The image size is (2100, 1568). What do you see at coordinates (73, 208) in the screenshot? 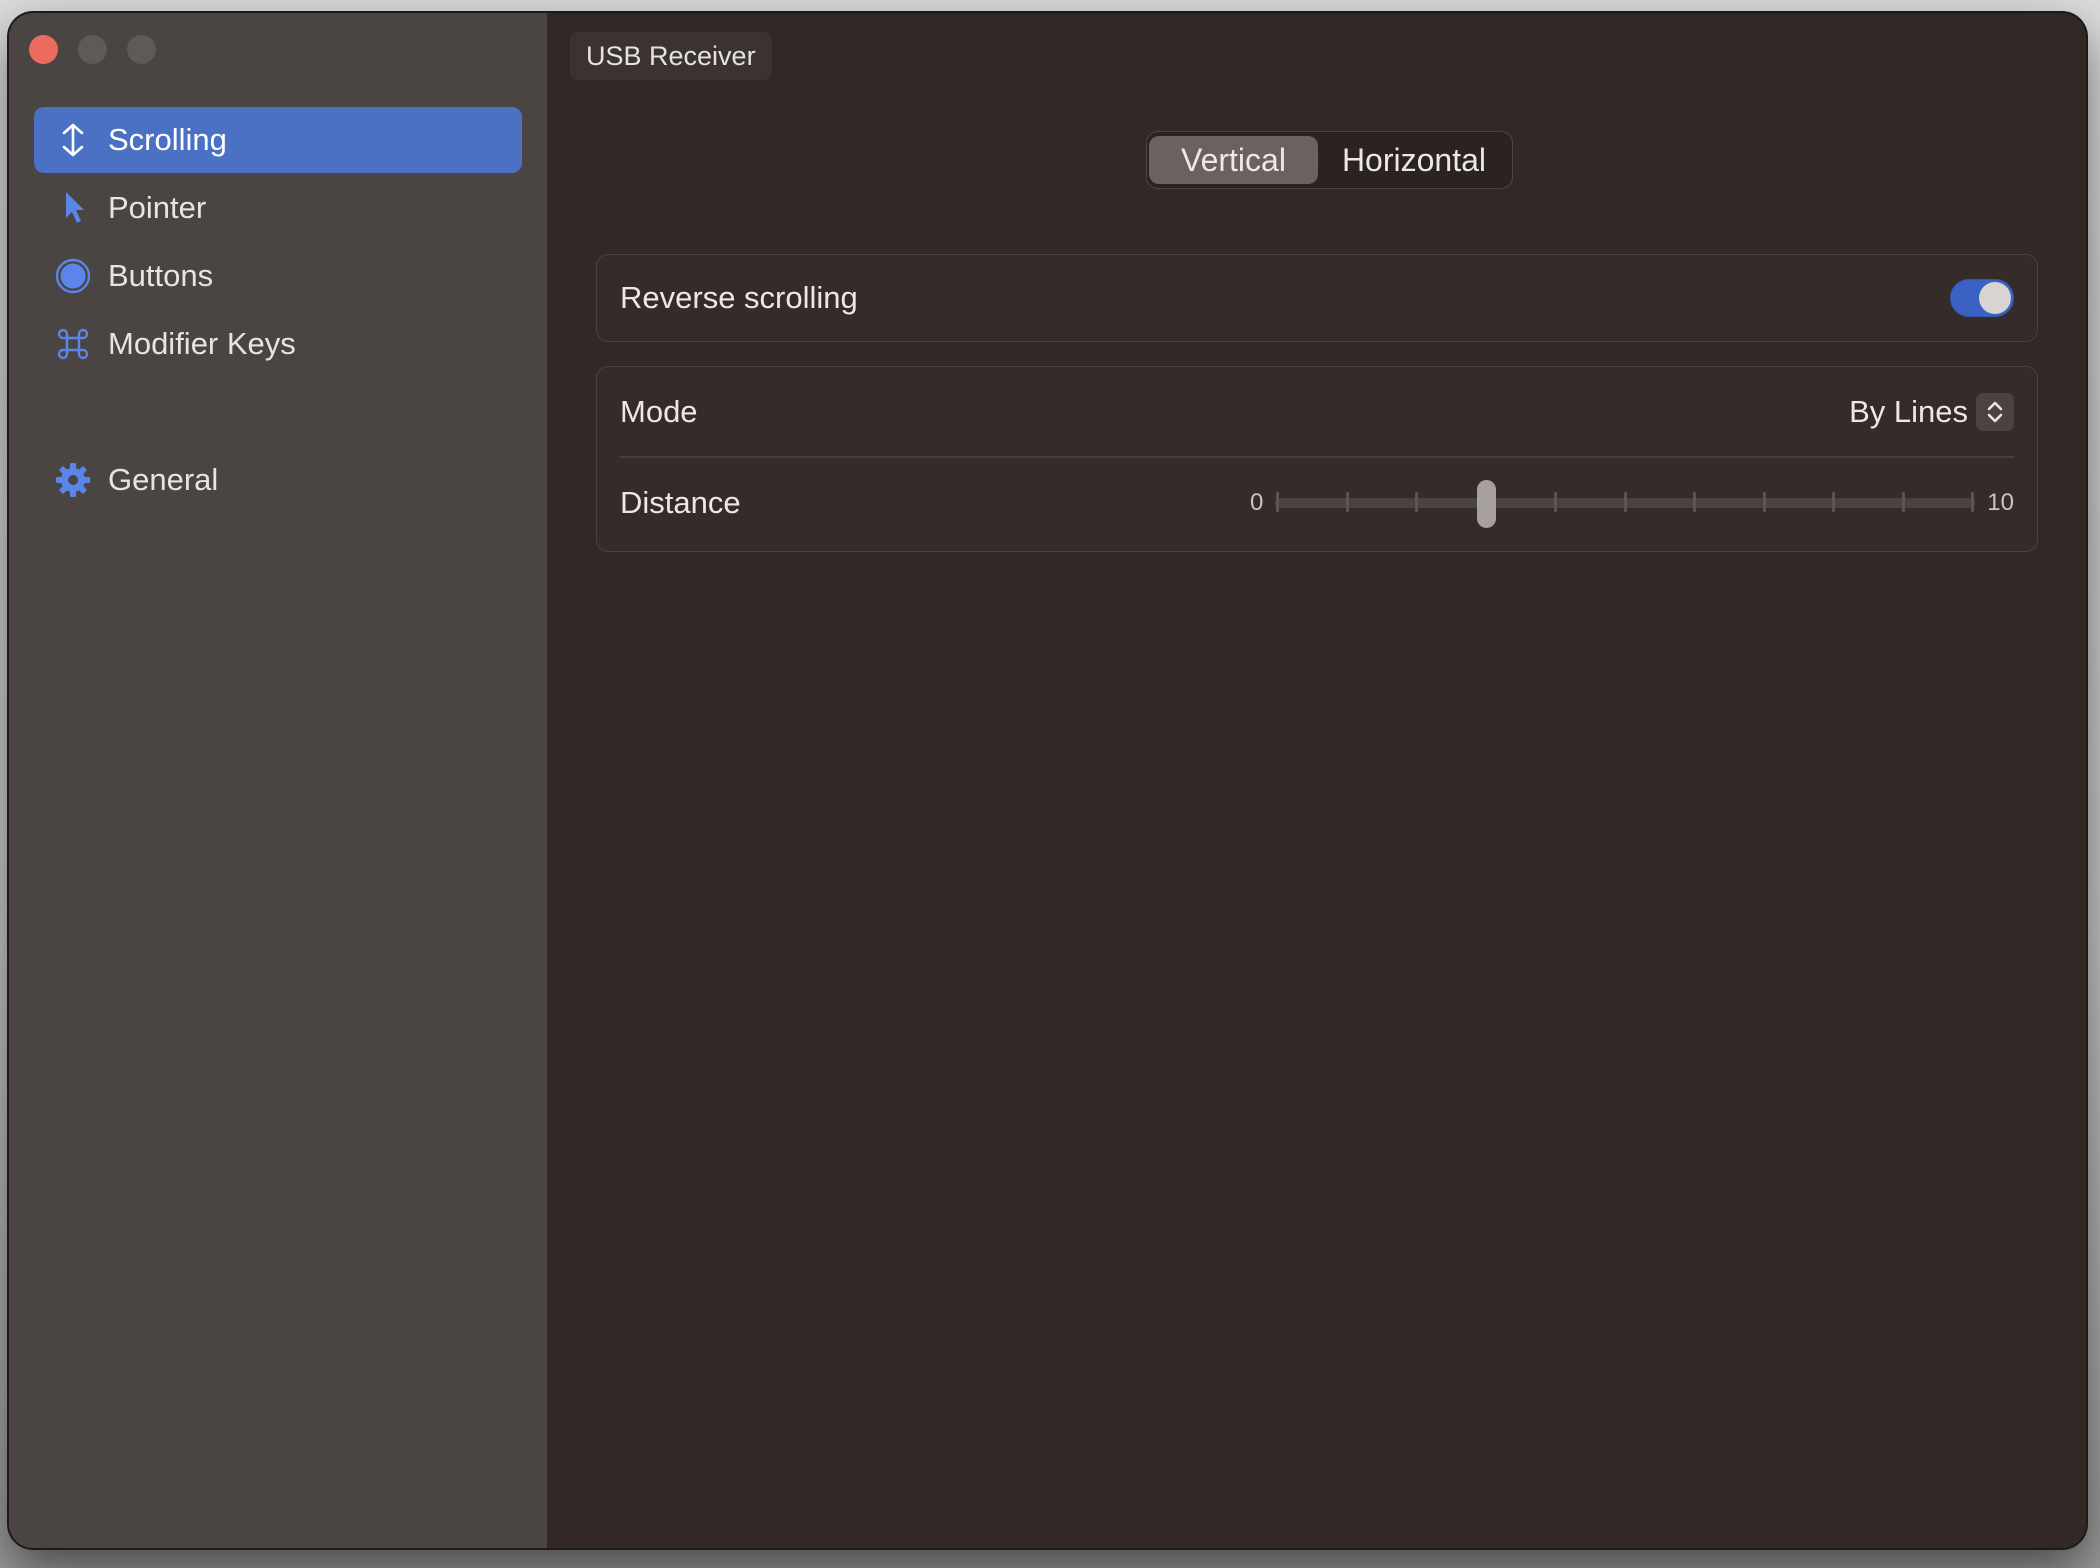
I see `pointer-arrow-icon` at bounding box center [73, 208].